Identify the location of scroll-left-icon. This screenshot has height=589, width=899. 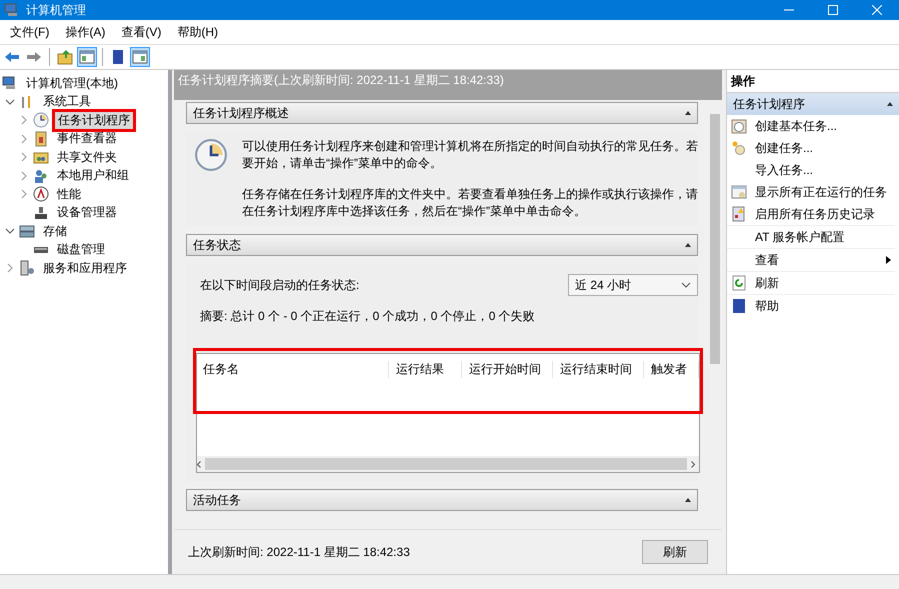
(199, 464).